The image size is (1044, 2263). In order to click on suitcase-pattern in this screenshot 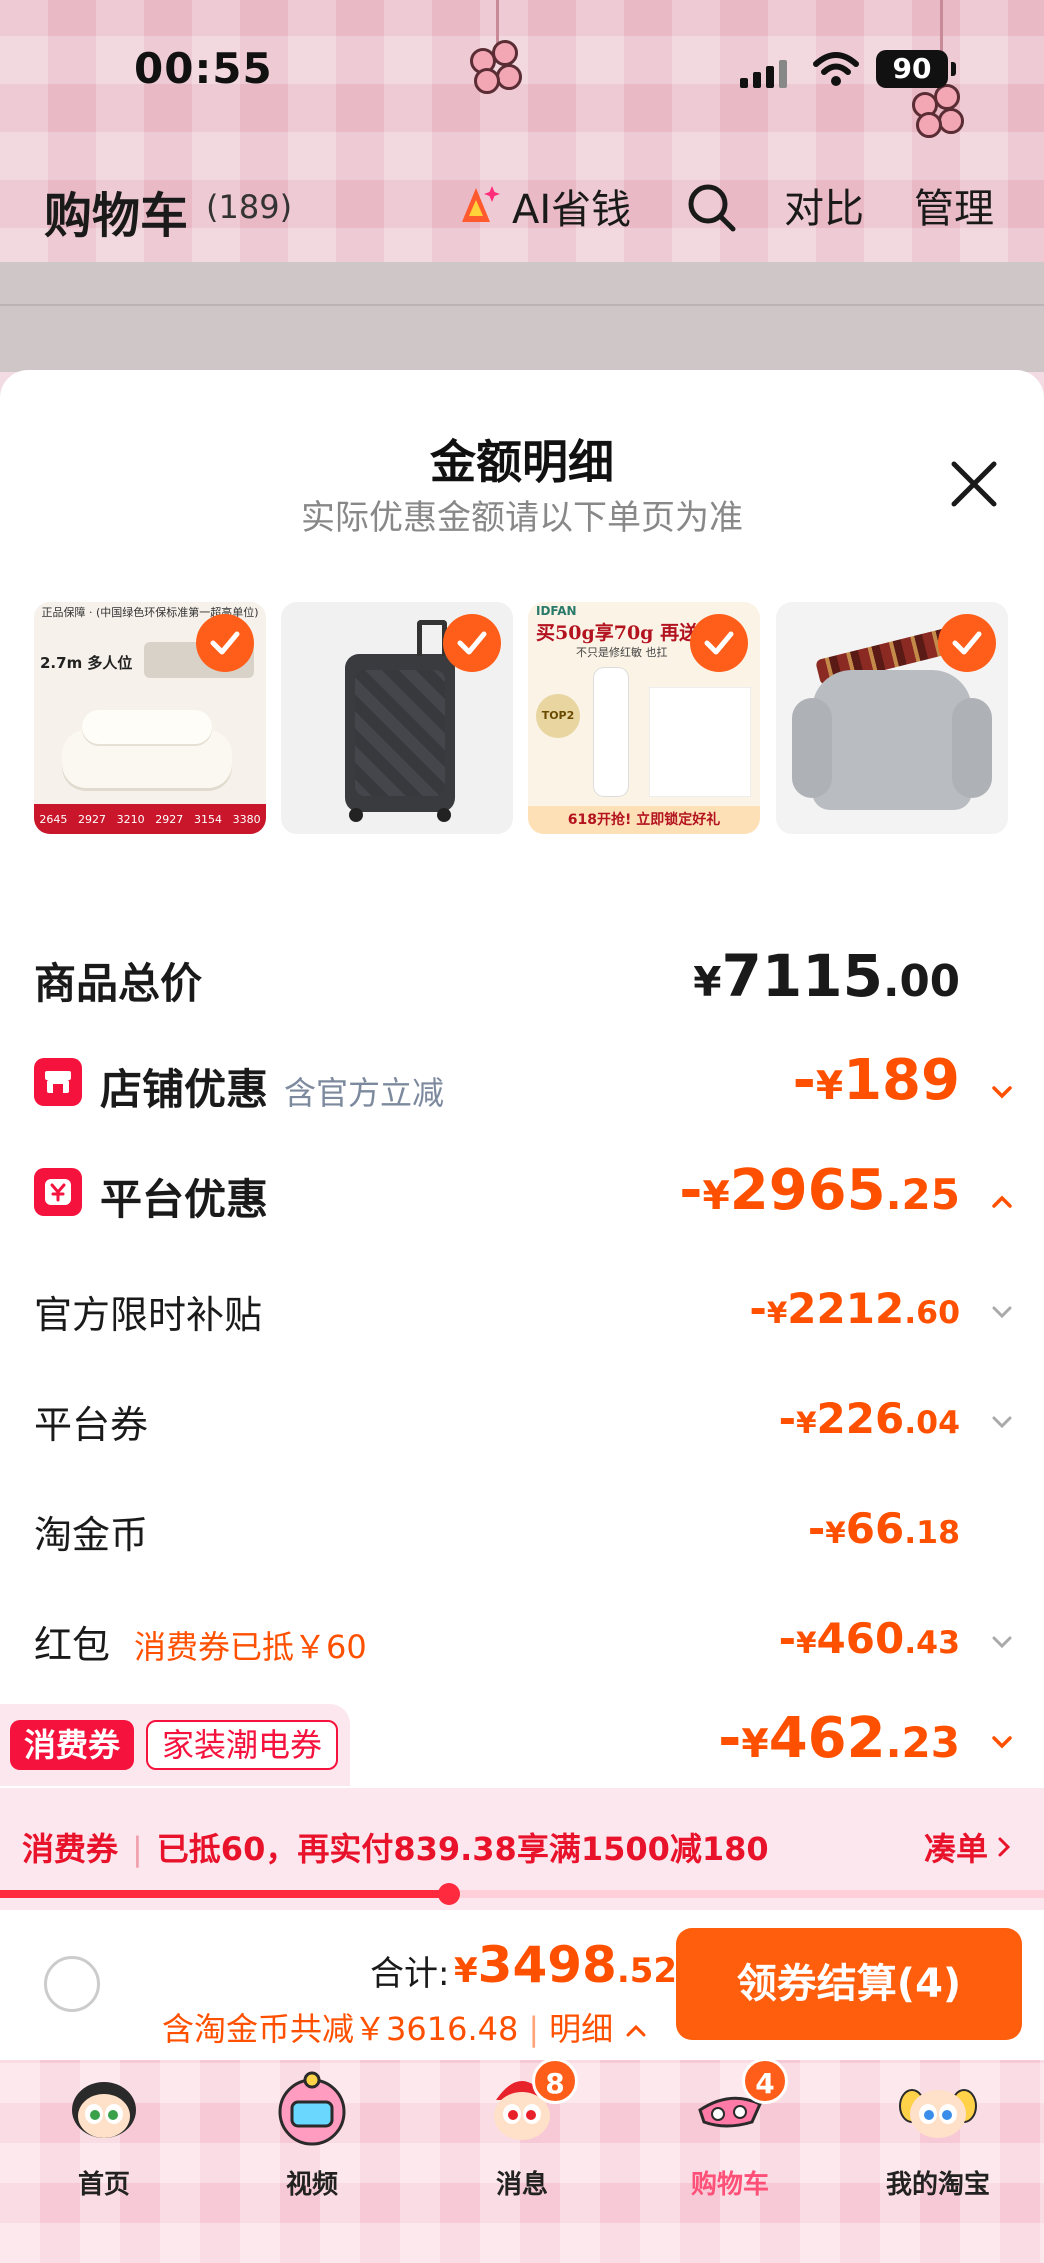, I will do `click(400, 733)`.